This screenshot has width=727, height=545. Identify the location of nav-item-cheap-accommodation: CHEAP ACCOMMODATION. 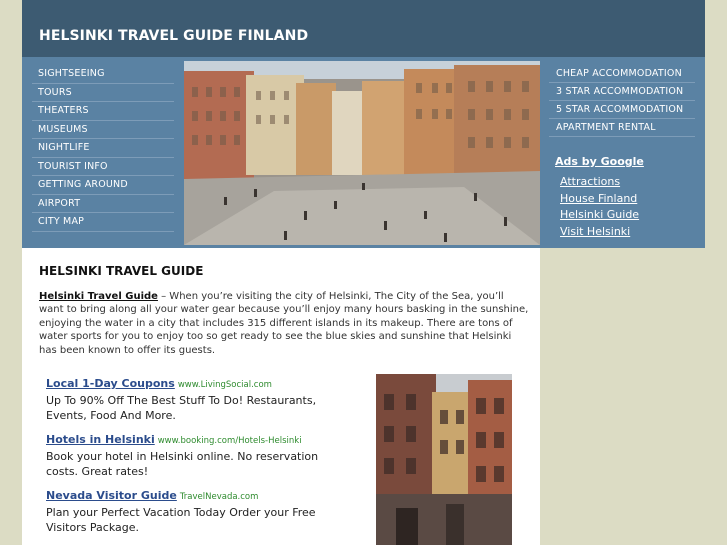
(622, 74).